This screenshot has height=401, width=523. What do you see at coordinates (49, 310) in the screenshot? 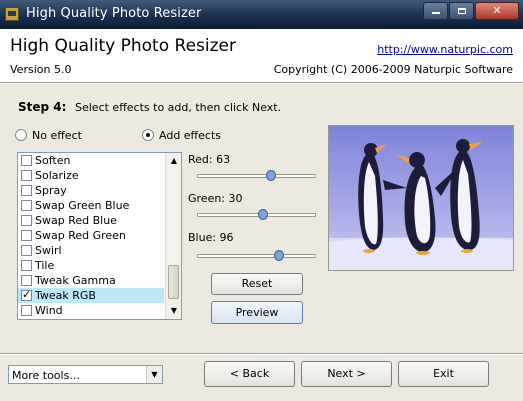
I see `list-item-label: Wind` at bounding box center [49, 310].